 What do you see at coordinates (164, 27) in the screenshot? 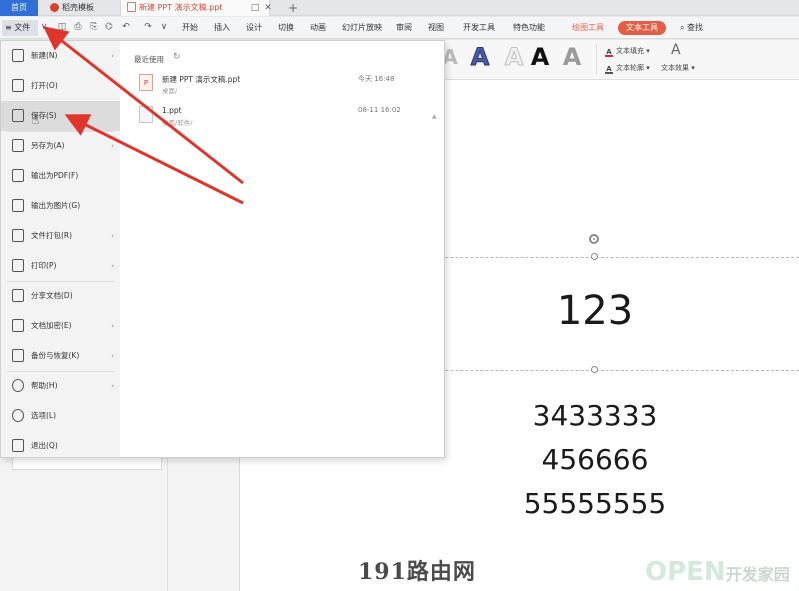
I see `quick-access-more-icon: ∨` at bounding box center [164, 27].